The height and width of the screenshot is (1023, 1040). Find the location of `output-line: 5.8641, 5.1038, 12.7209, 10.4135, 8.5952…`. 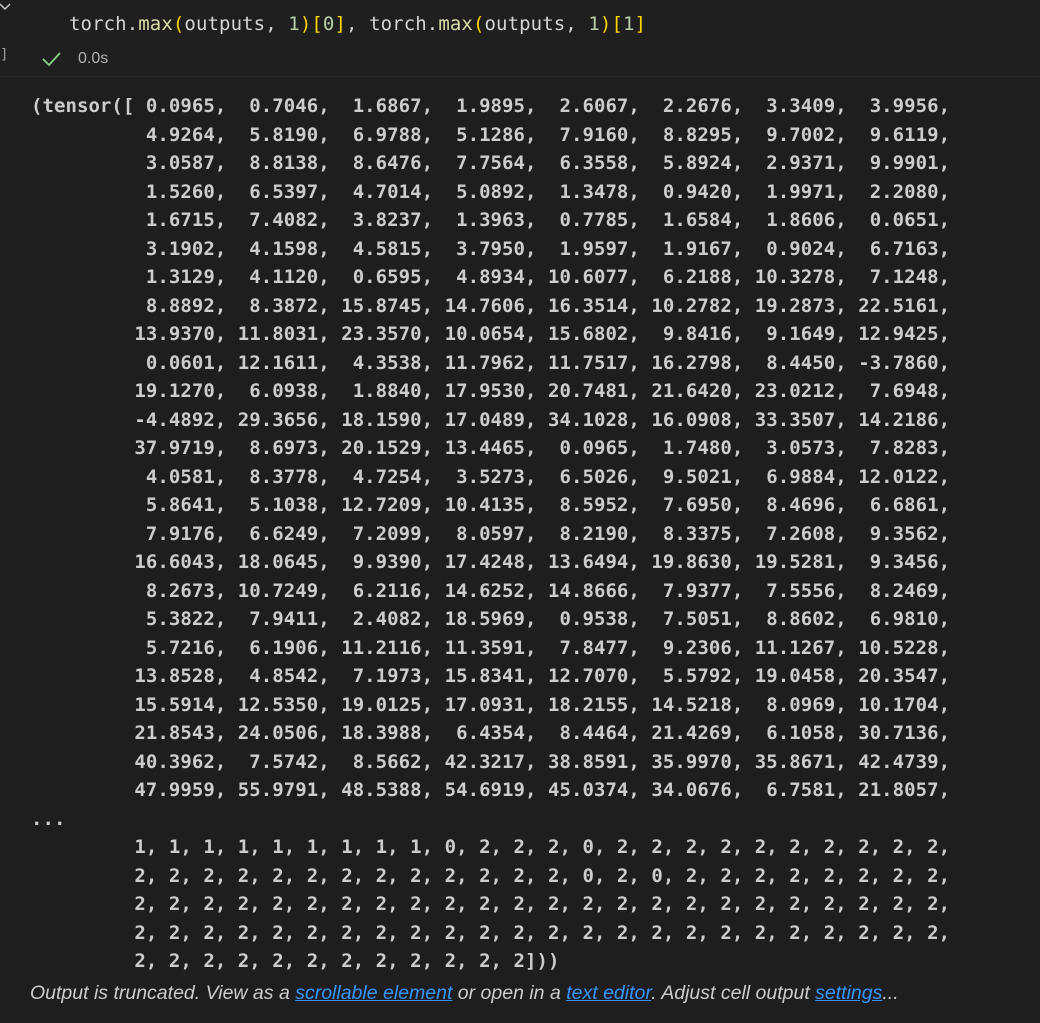

output-line: 5.8641, 5.1038, 12.7209, 10.4135, 8.5952… is located at coordinates (491, 505).